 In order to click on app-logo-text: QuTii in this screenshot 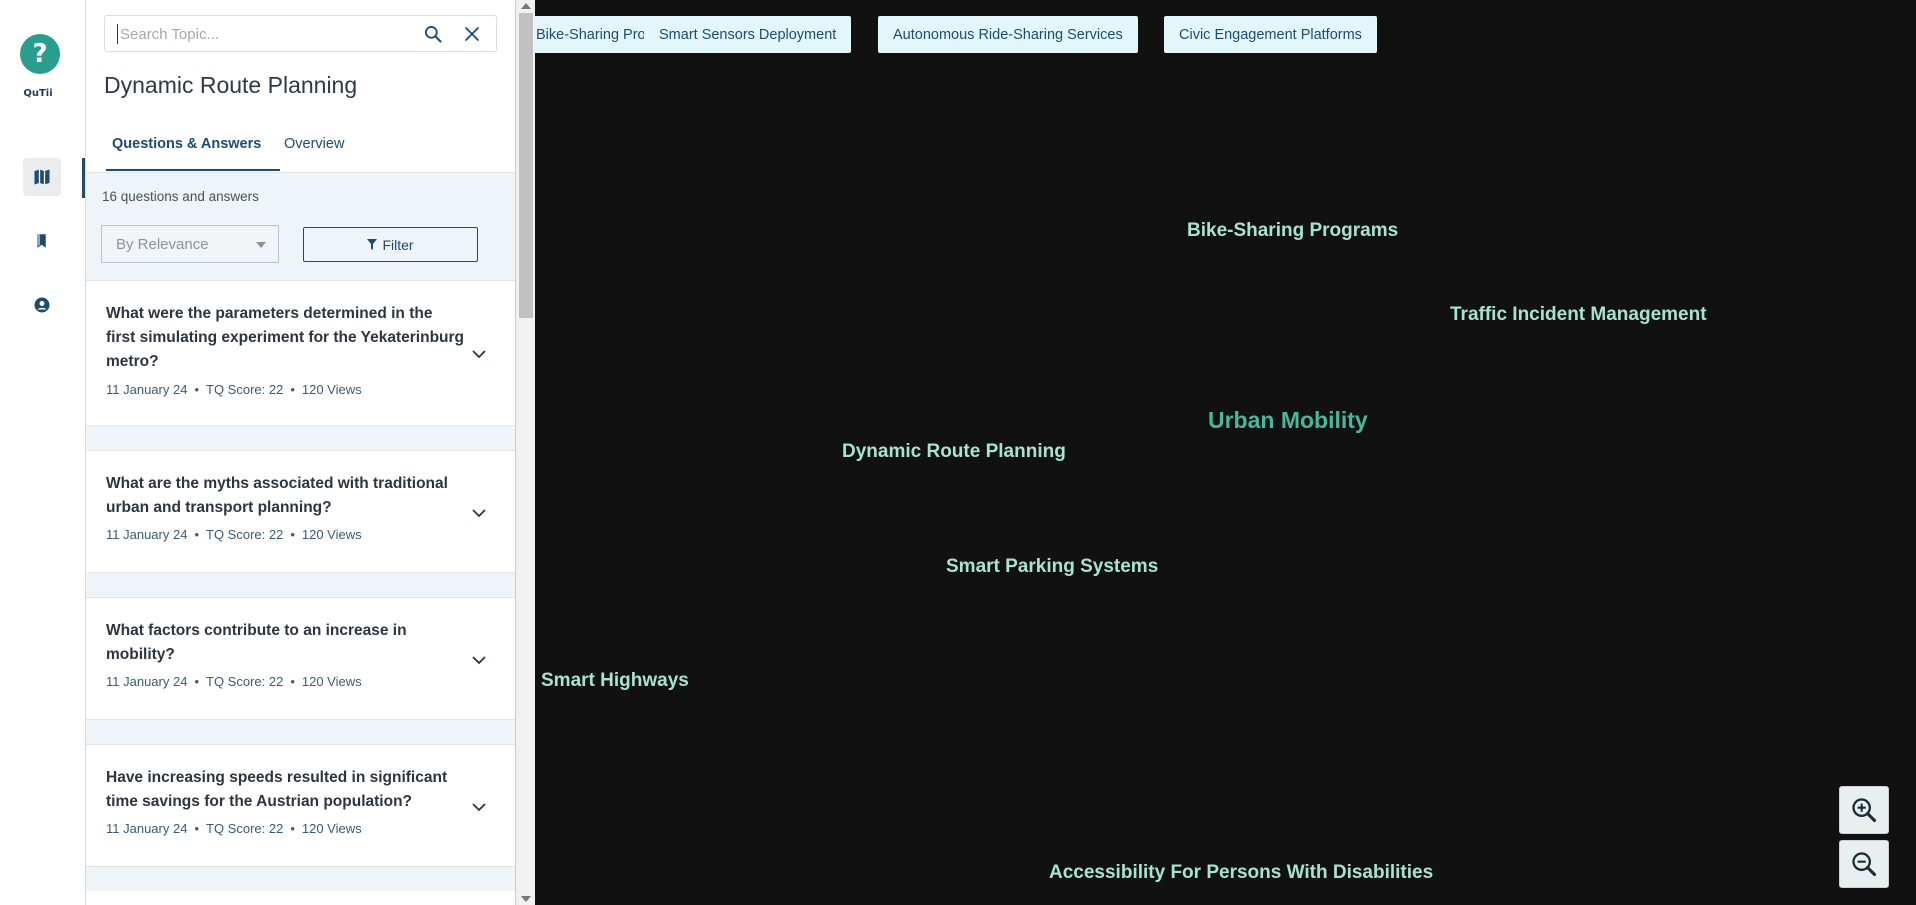, I will do `click(38, 93)`.